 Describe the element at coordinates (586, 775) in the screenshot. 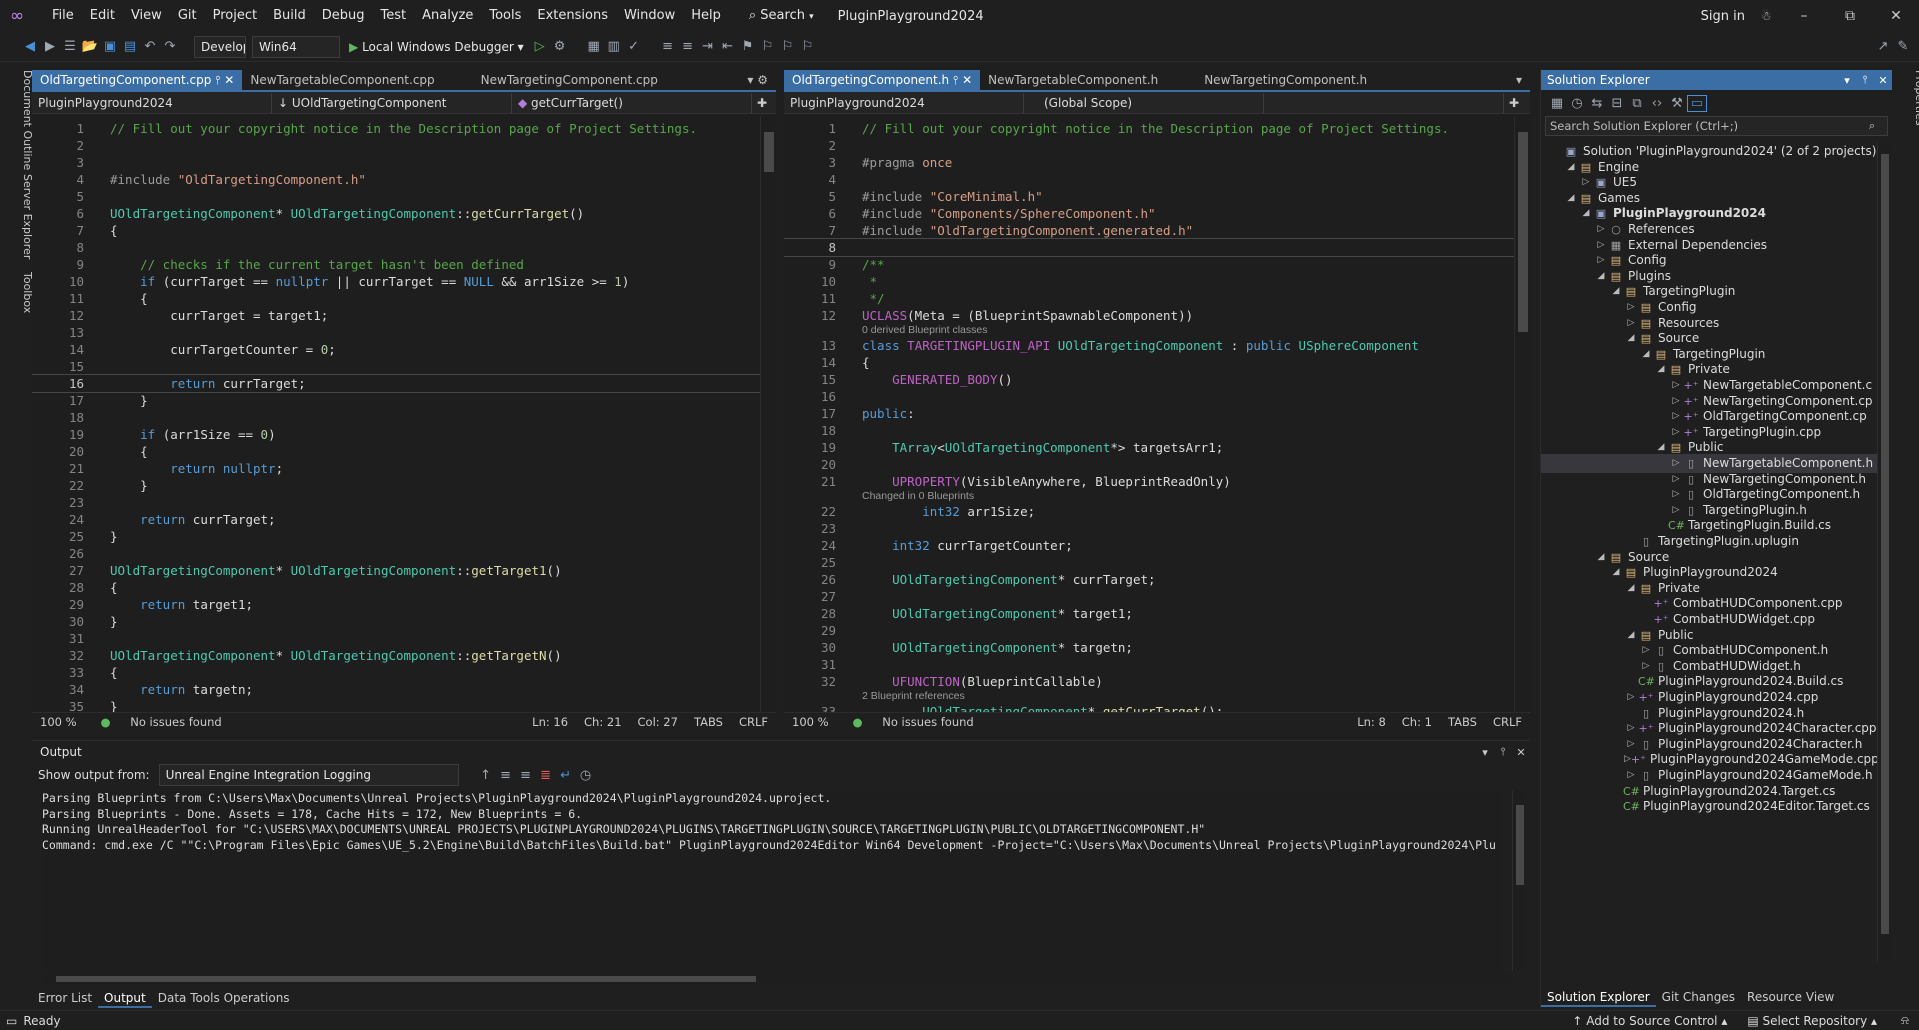

I see `timestamp-icon: ◷` at that location.